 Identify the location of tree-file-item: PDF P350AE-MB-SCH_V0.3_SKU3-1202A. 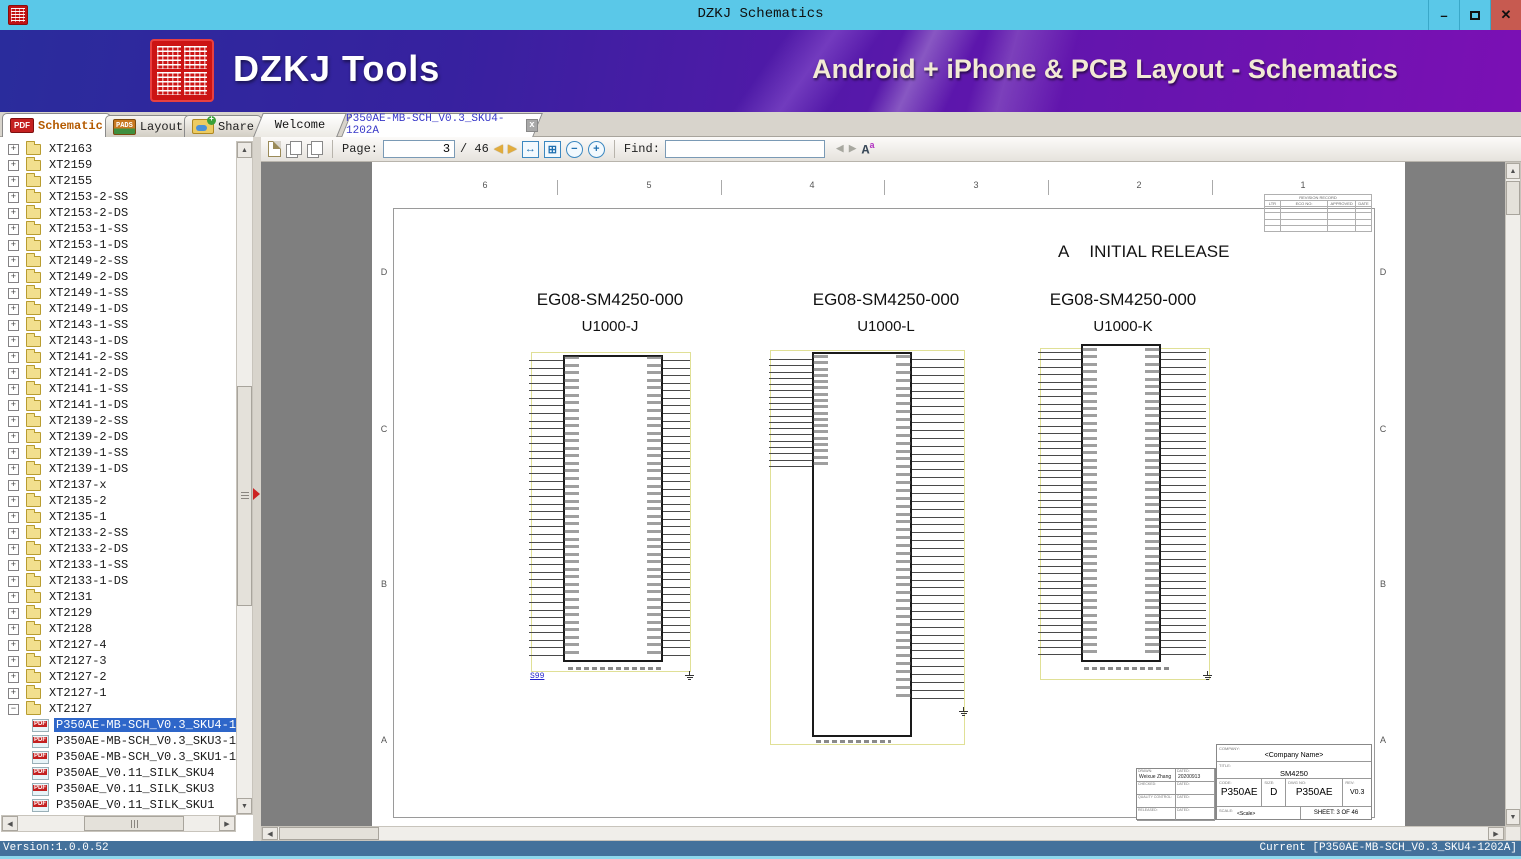
(118, 741).